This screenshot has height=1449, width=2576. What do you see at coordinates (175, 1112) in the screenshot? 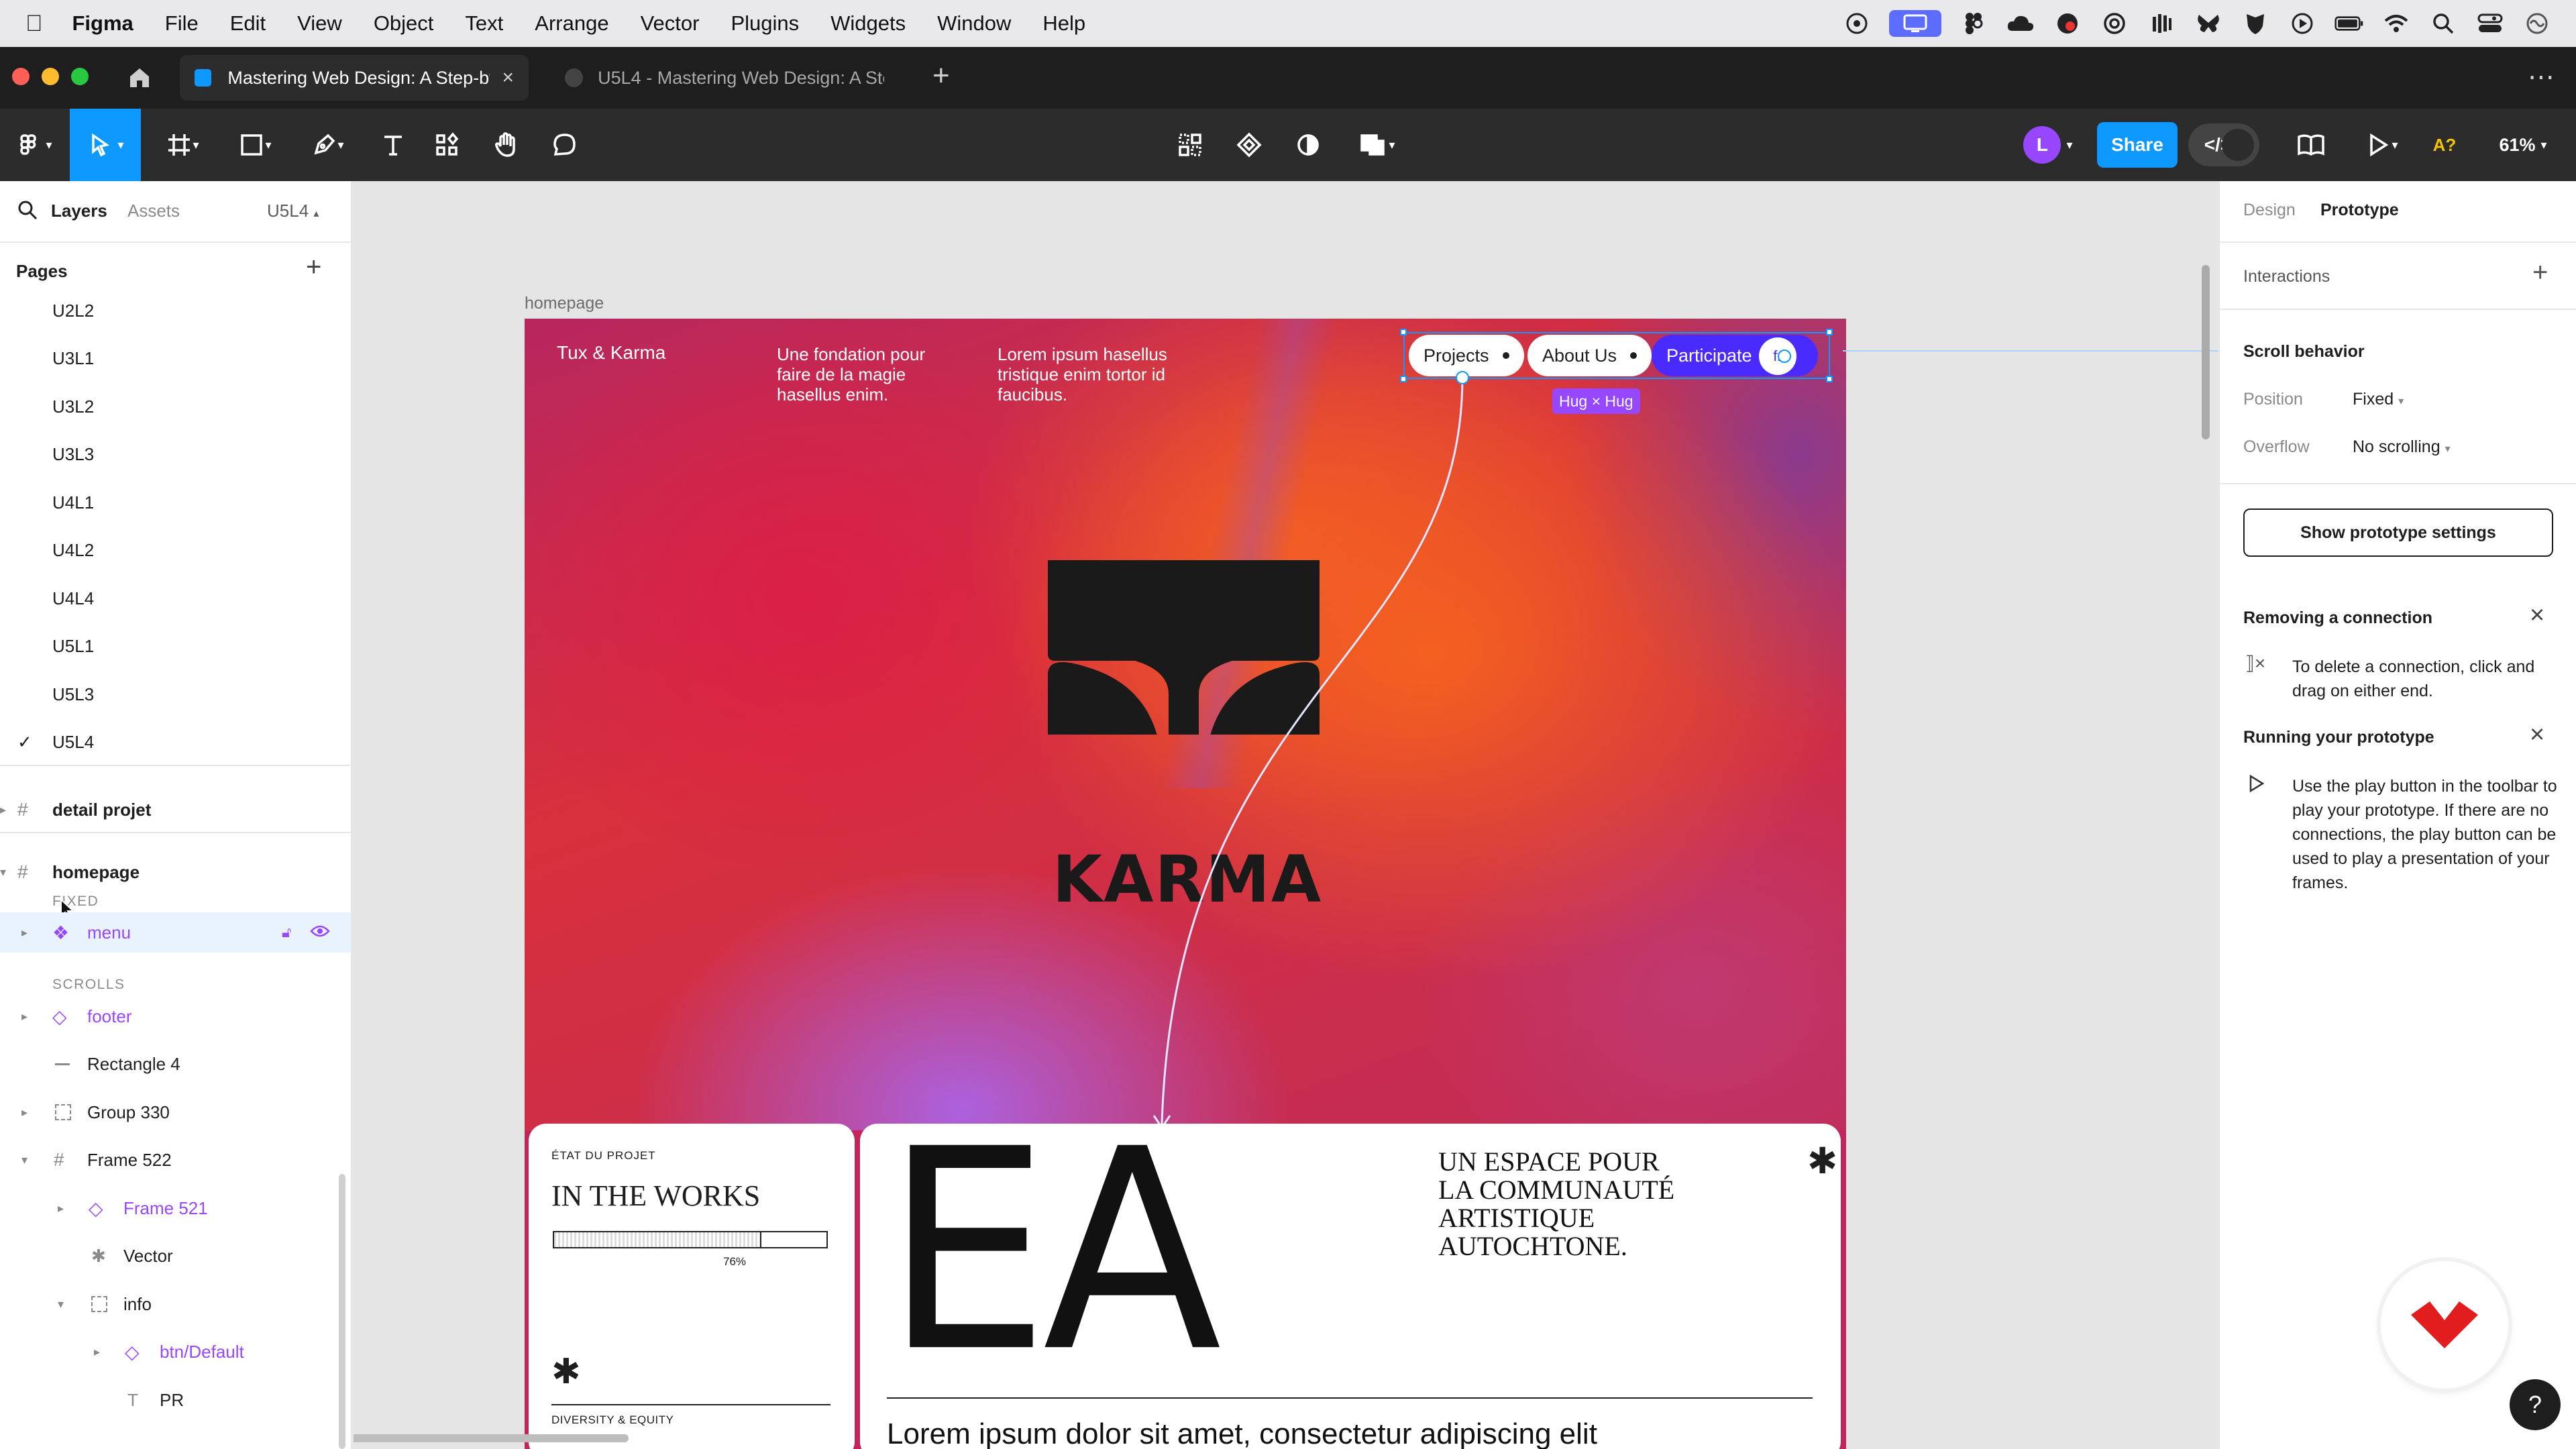
I see `layer-group-330: ▸ Group 330` at bounding box center [175, 1112].